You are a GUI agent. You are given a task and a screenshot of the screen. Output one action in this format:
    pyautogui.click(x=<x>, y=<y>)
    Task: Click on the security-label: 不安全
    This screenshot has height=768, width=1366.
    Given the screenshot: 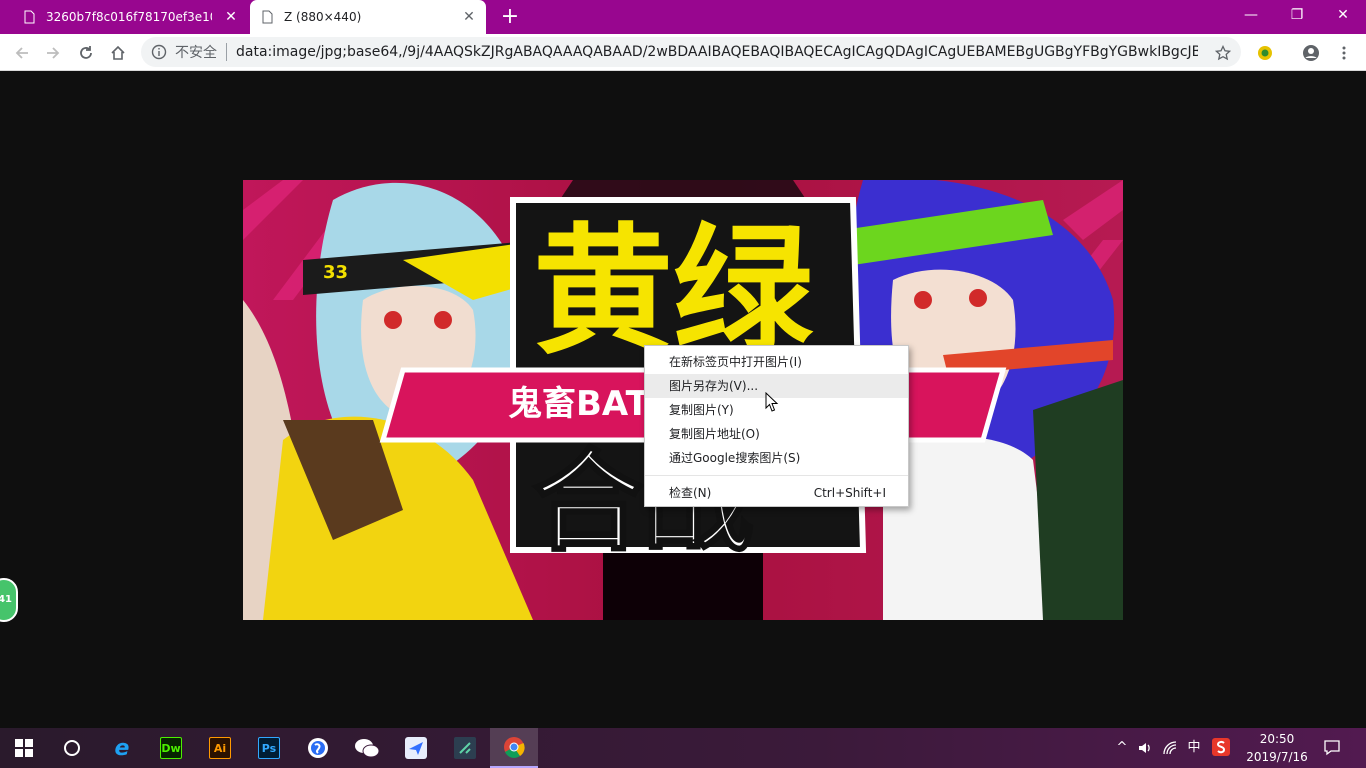 What is the action you would take?
    pyautogui.click(x=196, y=53)
    